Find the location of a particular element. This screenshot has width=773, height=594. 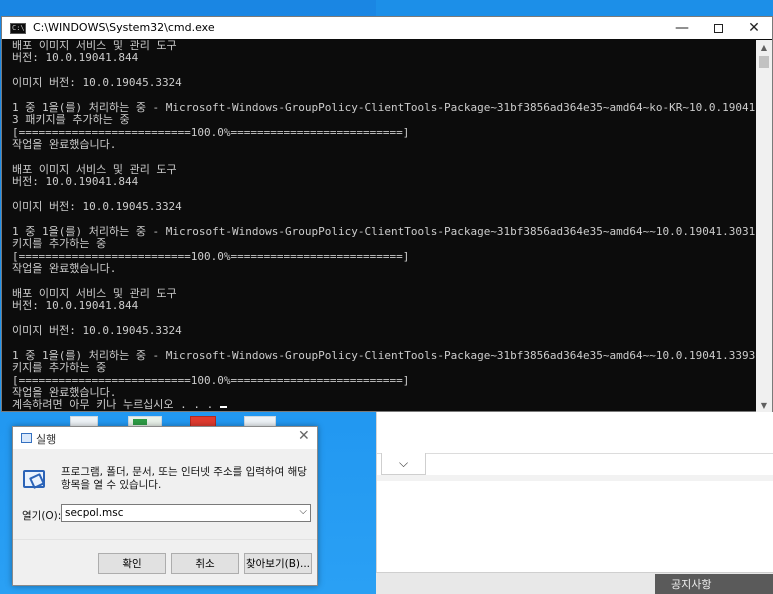

ok-button: 확인 is located at coordinates (132, 563).